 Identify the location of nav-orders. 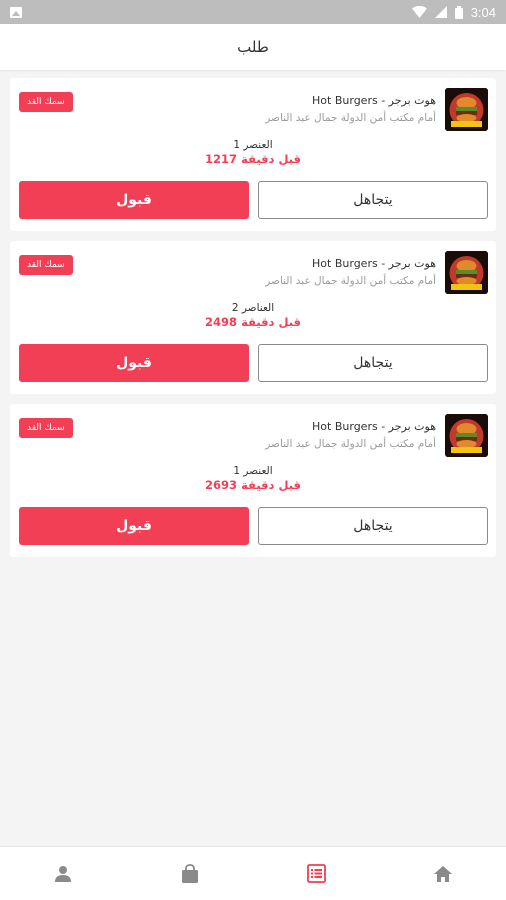
(316, 874).